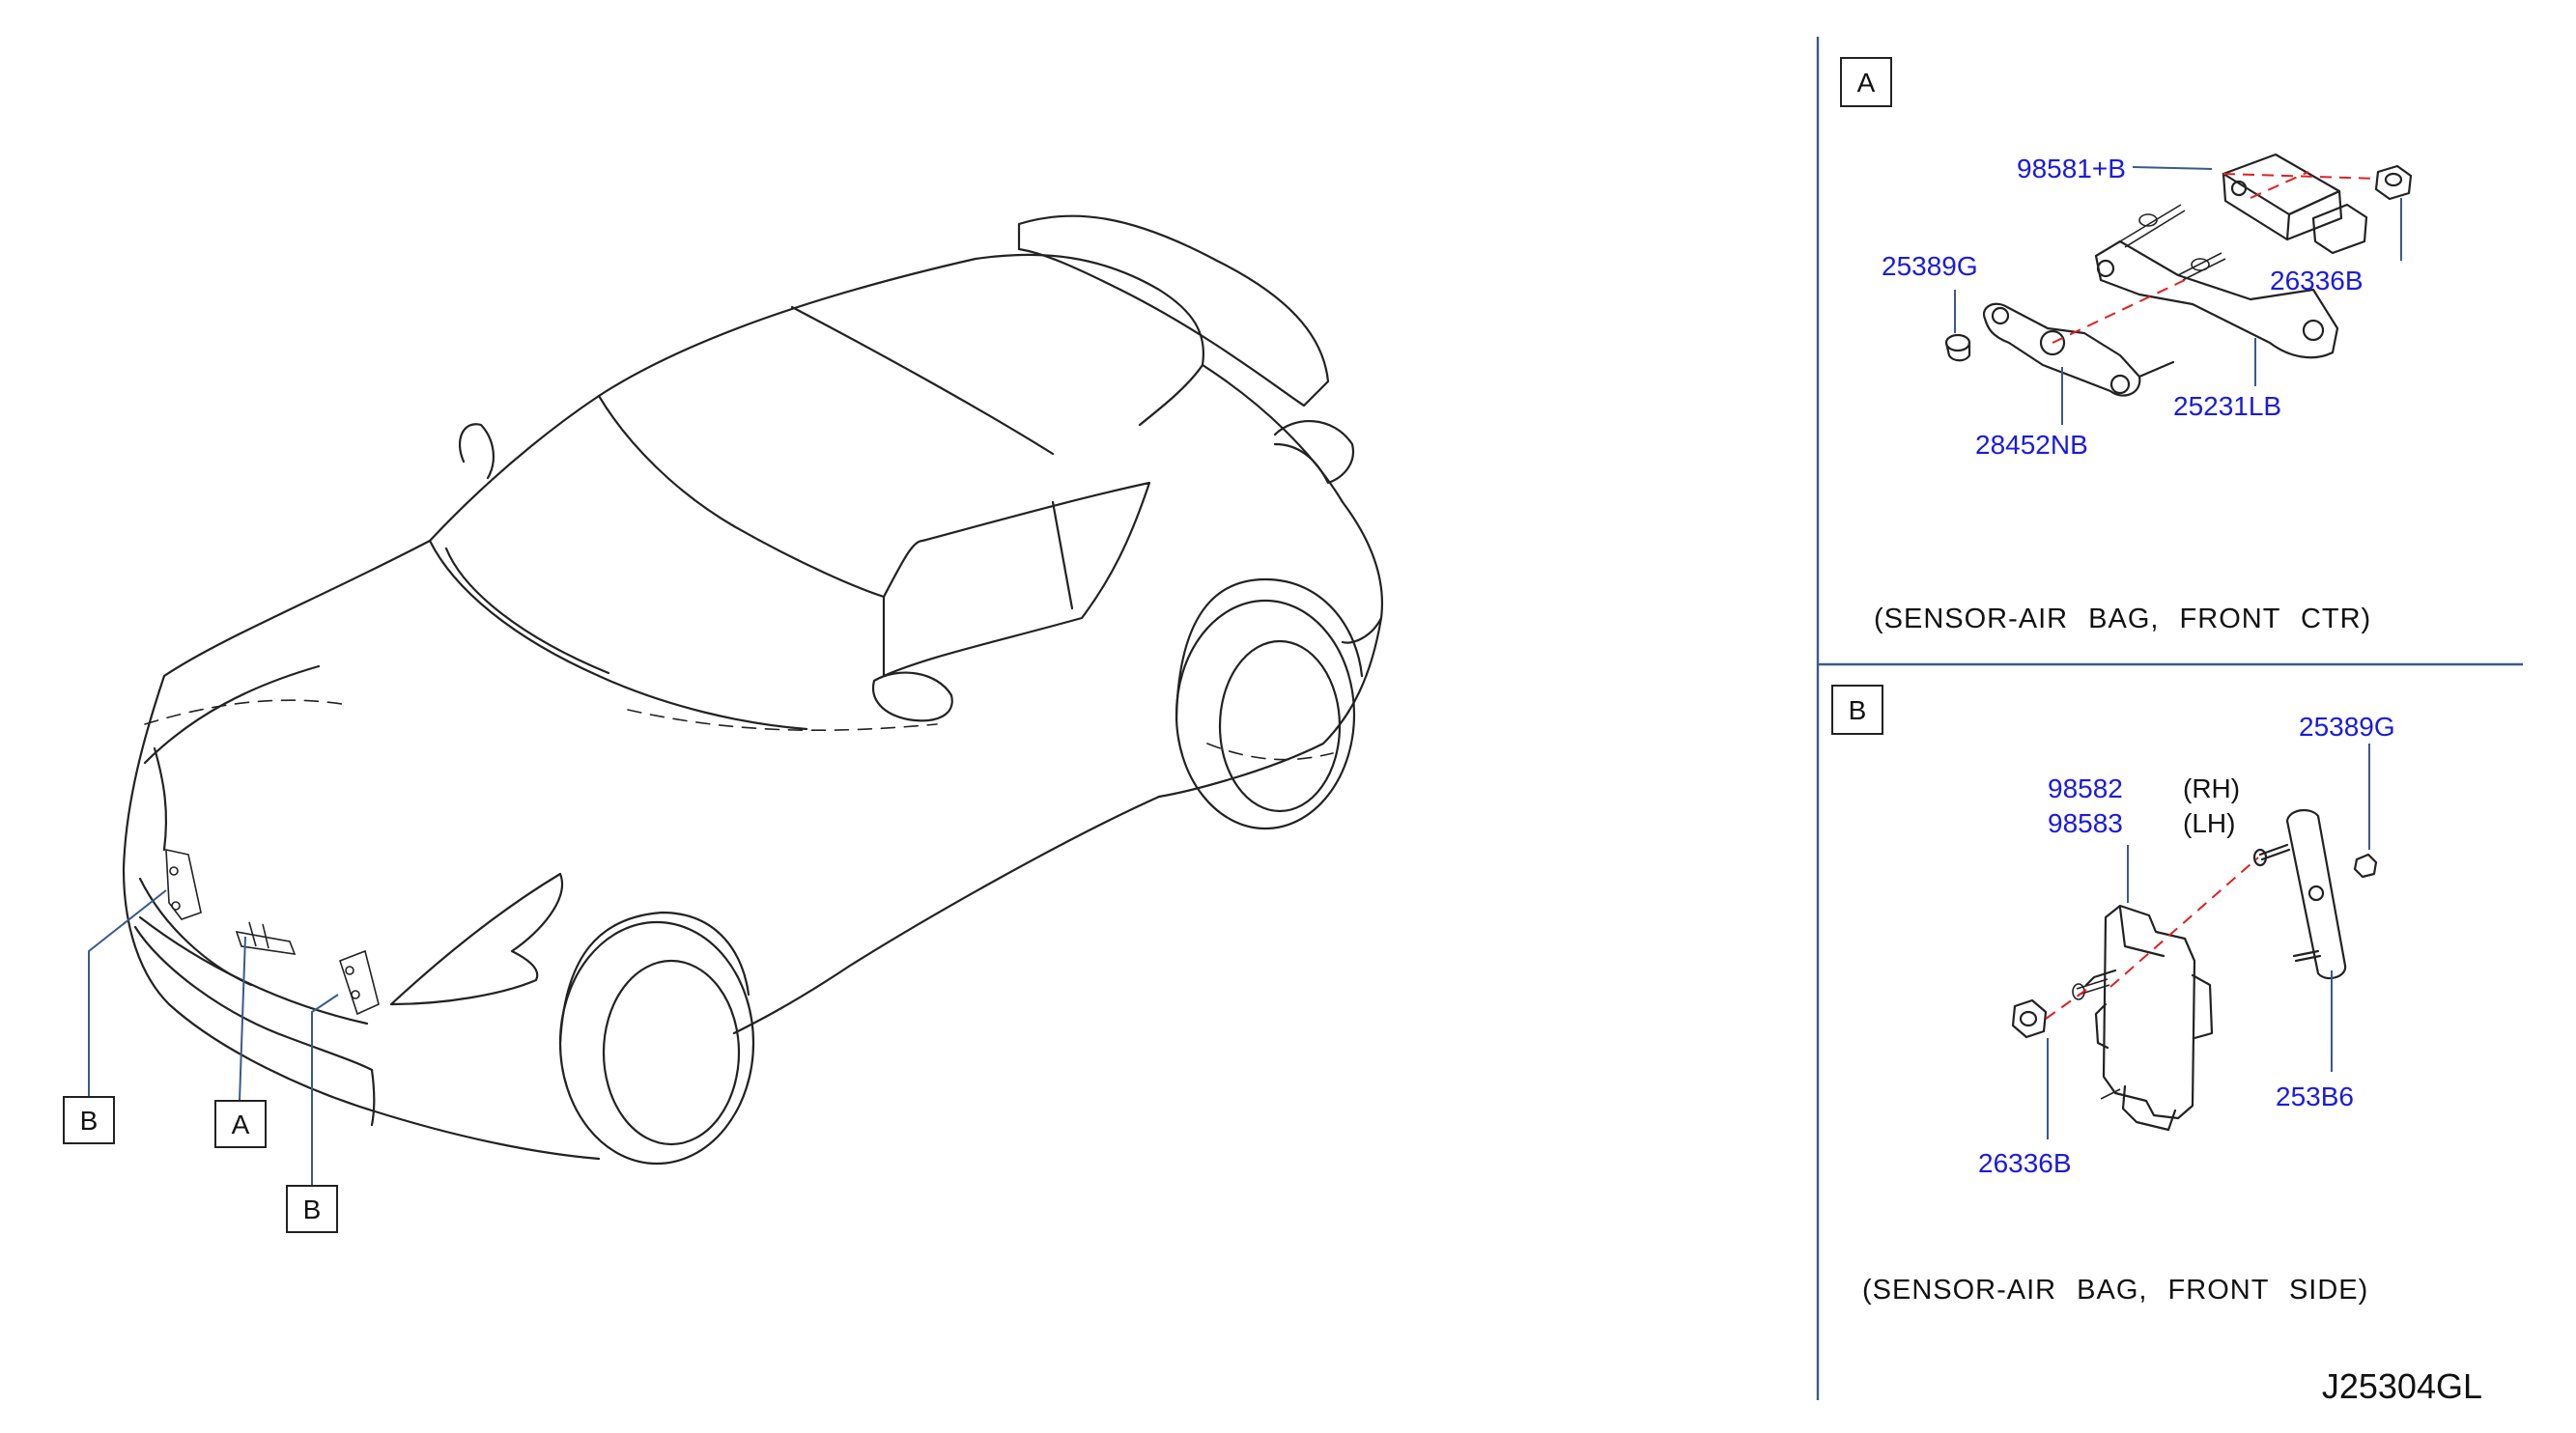 This screenshot has height=1433, width=2576. What do you see at coordinates (2393, 182) in the screenshot?
I see `nut-top-right` at bounding box center [2393, 182].